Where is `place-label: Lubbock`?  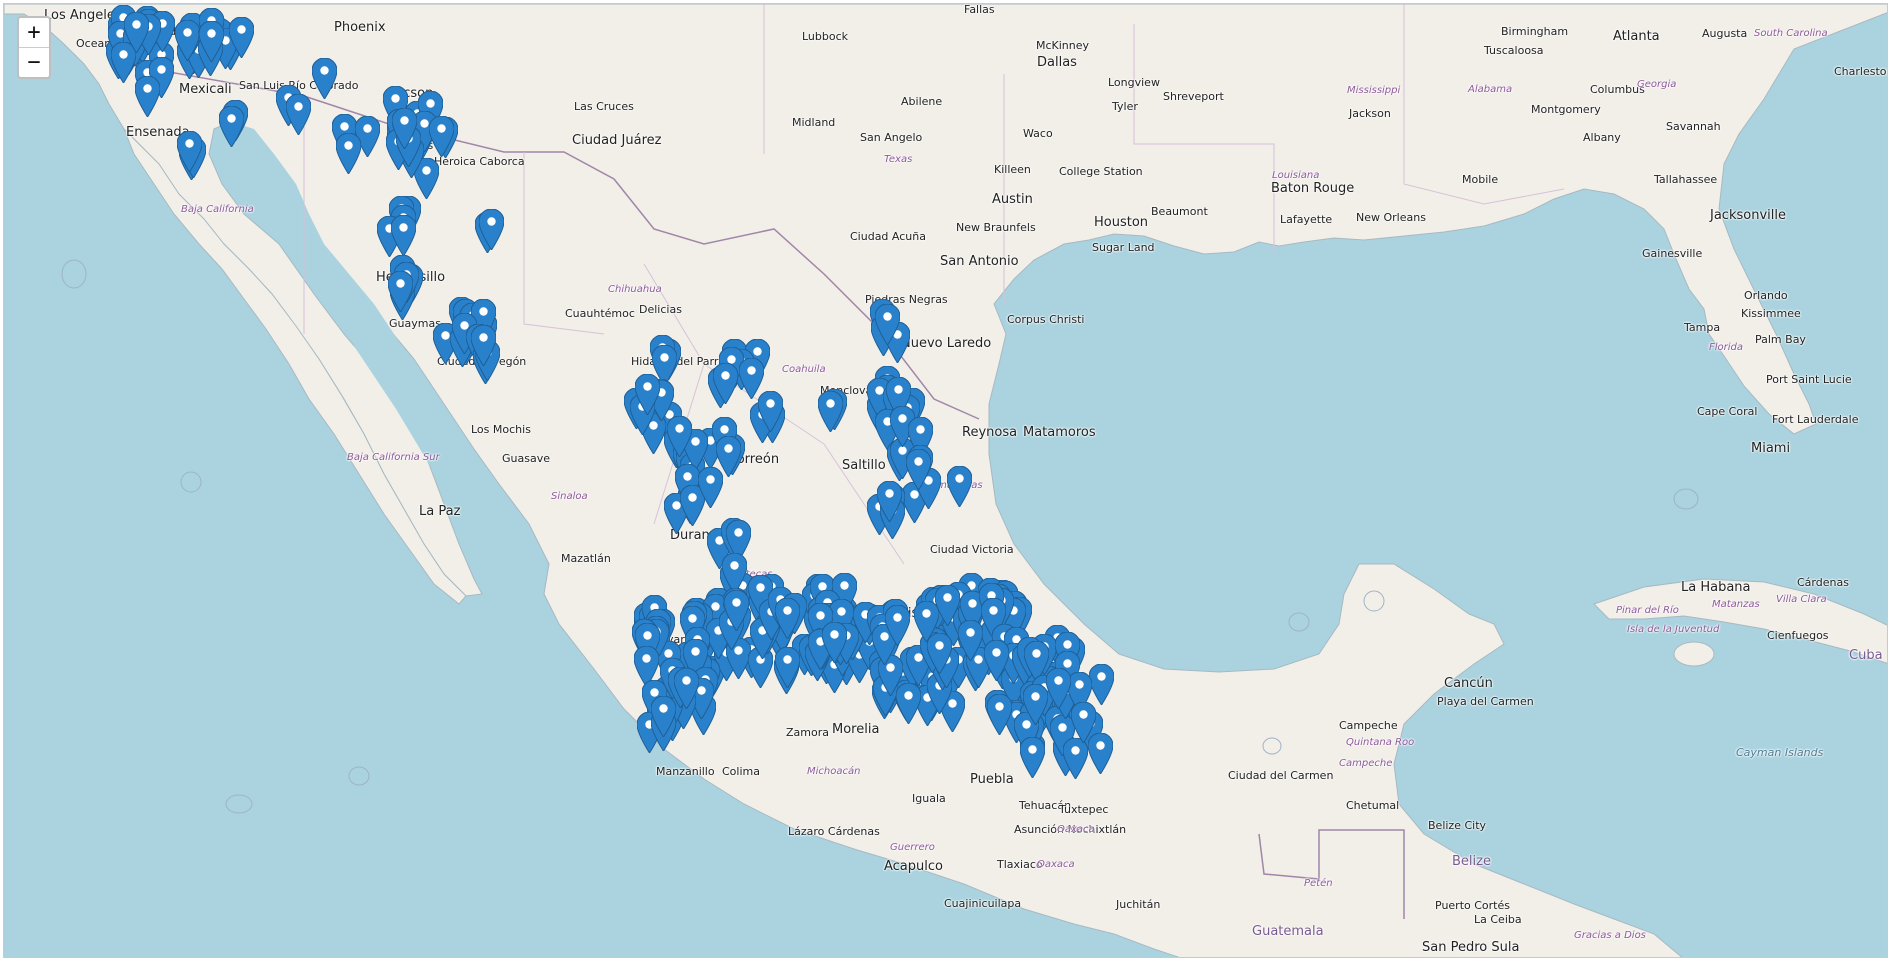
place-label: Lubbock is located at coordinates (825, 36).